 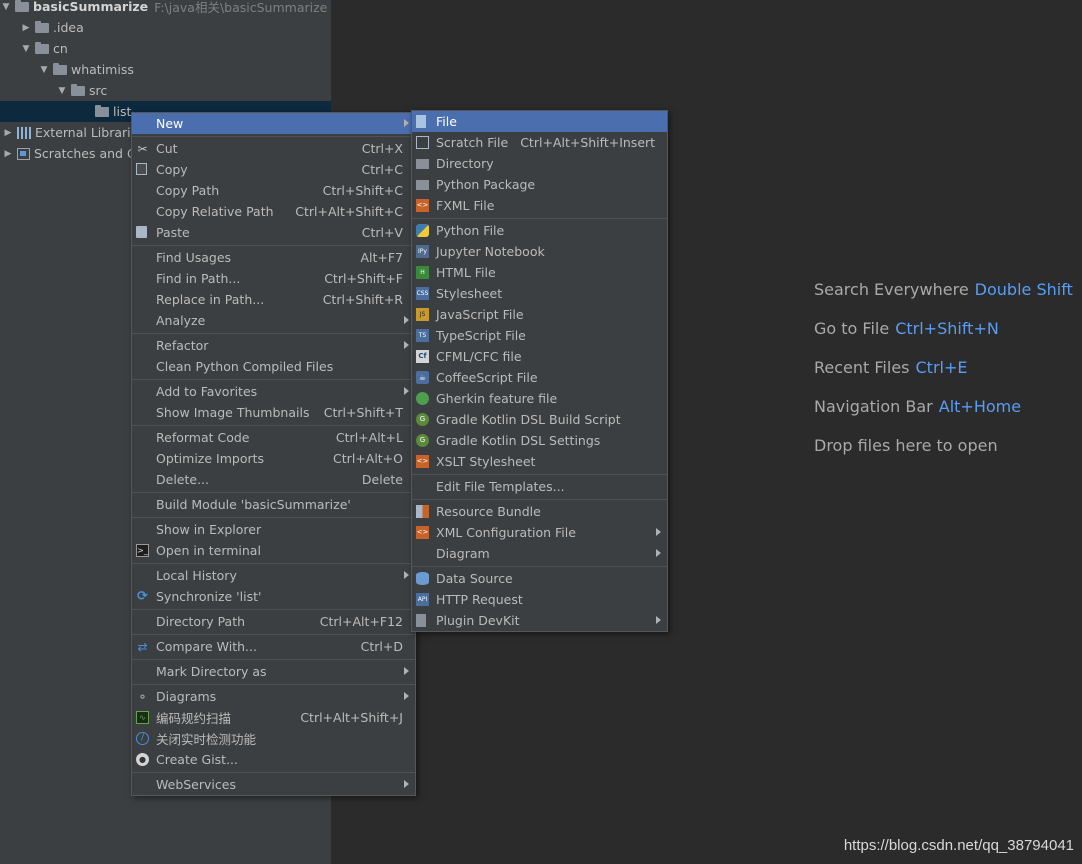 I want to click on menu-item-mark-directory-as: Mark Directory as, so click(x=273, y=671).